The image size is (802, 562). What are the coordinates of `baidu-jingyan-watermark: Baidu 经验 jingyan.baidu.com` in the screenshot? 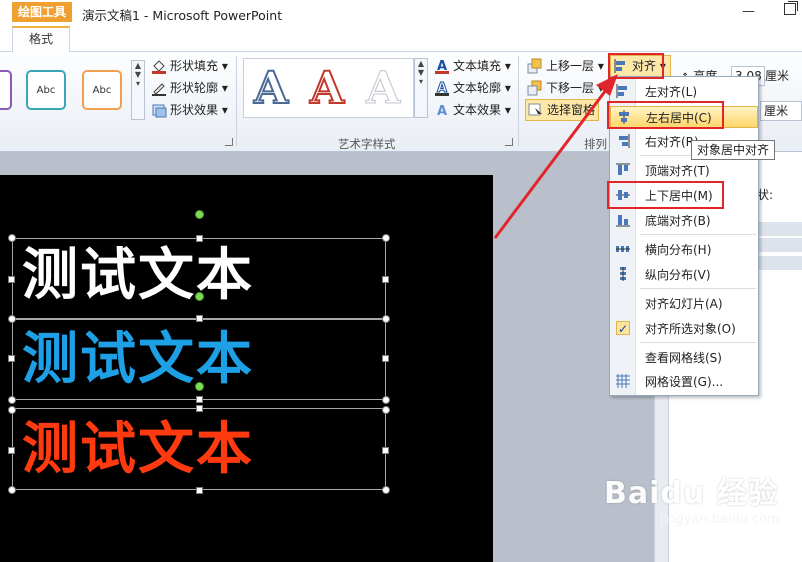 It's located at (692, 497).